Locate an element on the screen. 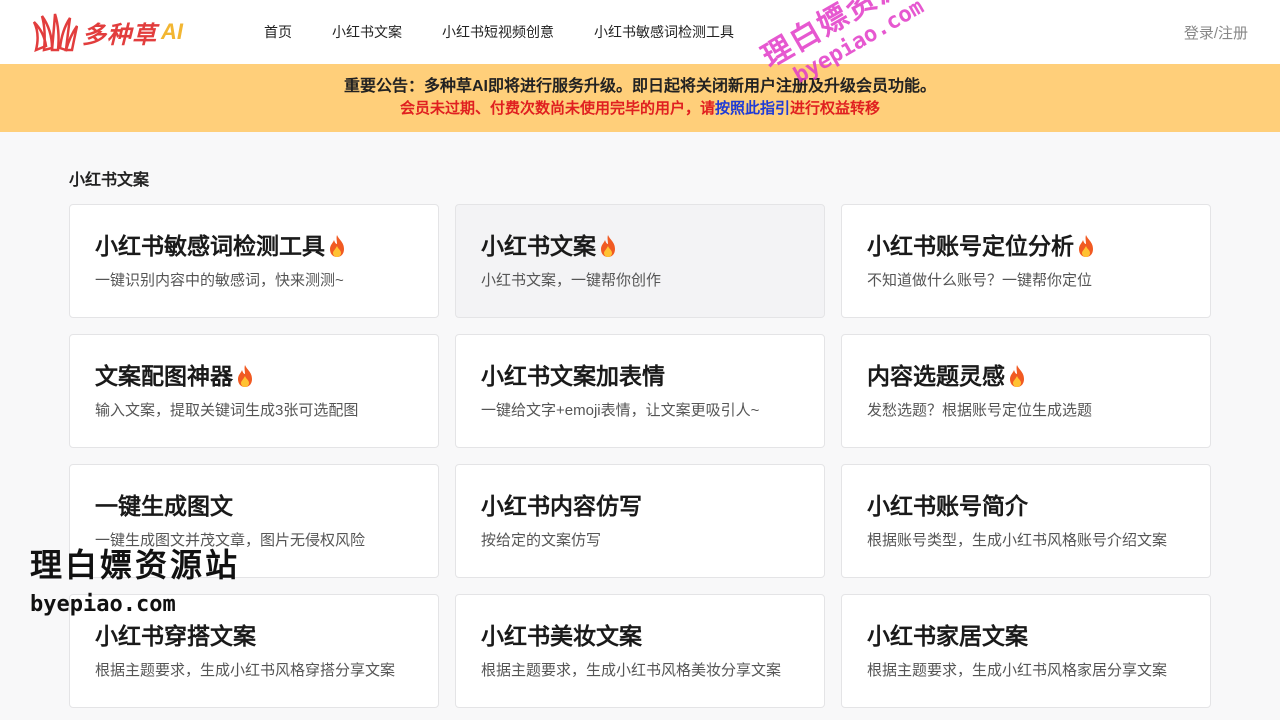 This screenshot has width=1280, height=720. grass-logo-icon is located at coordinates (55, 32).